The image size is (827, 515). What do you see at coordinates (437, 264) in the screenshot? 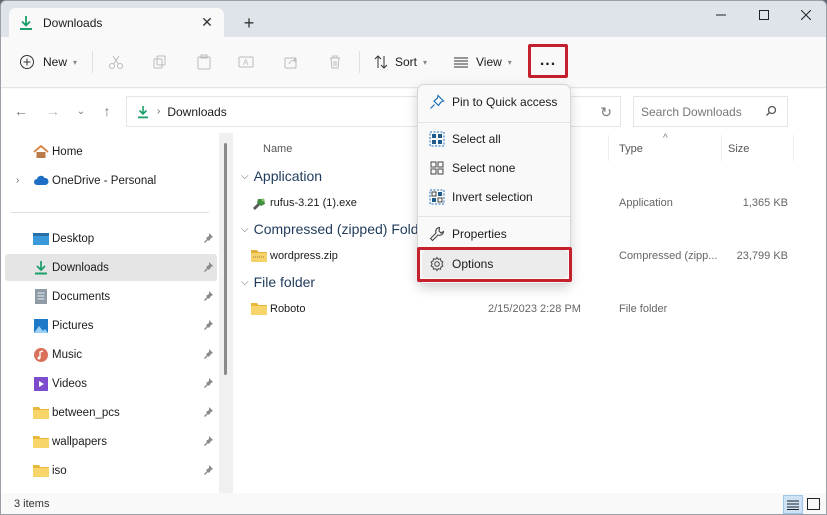
I see `gear-icon` at bounding box center [437, 264].